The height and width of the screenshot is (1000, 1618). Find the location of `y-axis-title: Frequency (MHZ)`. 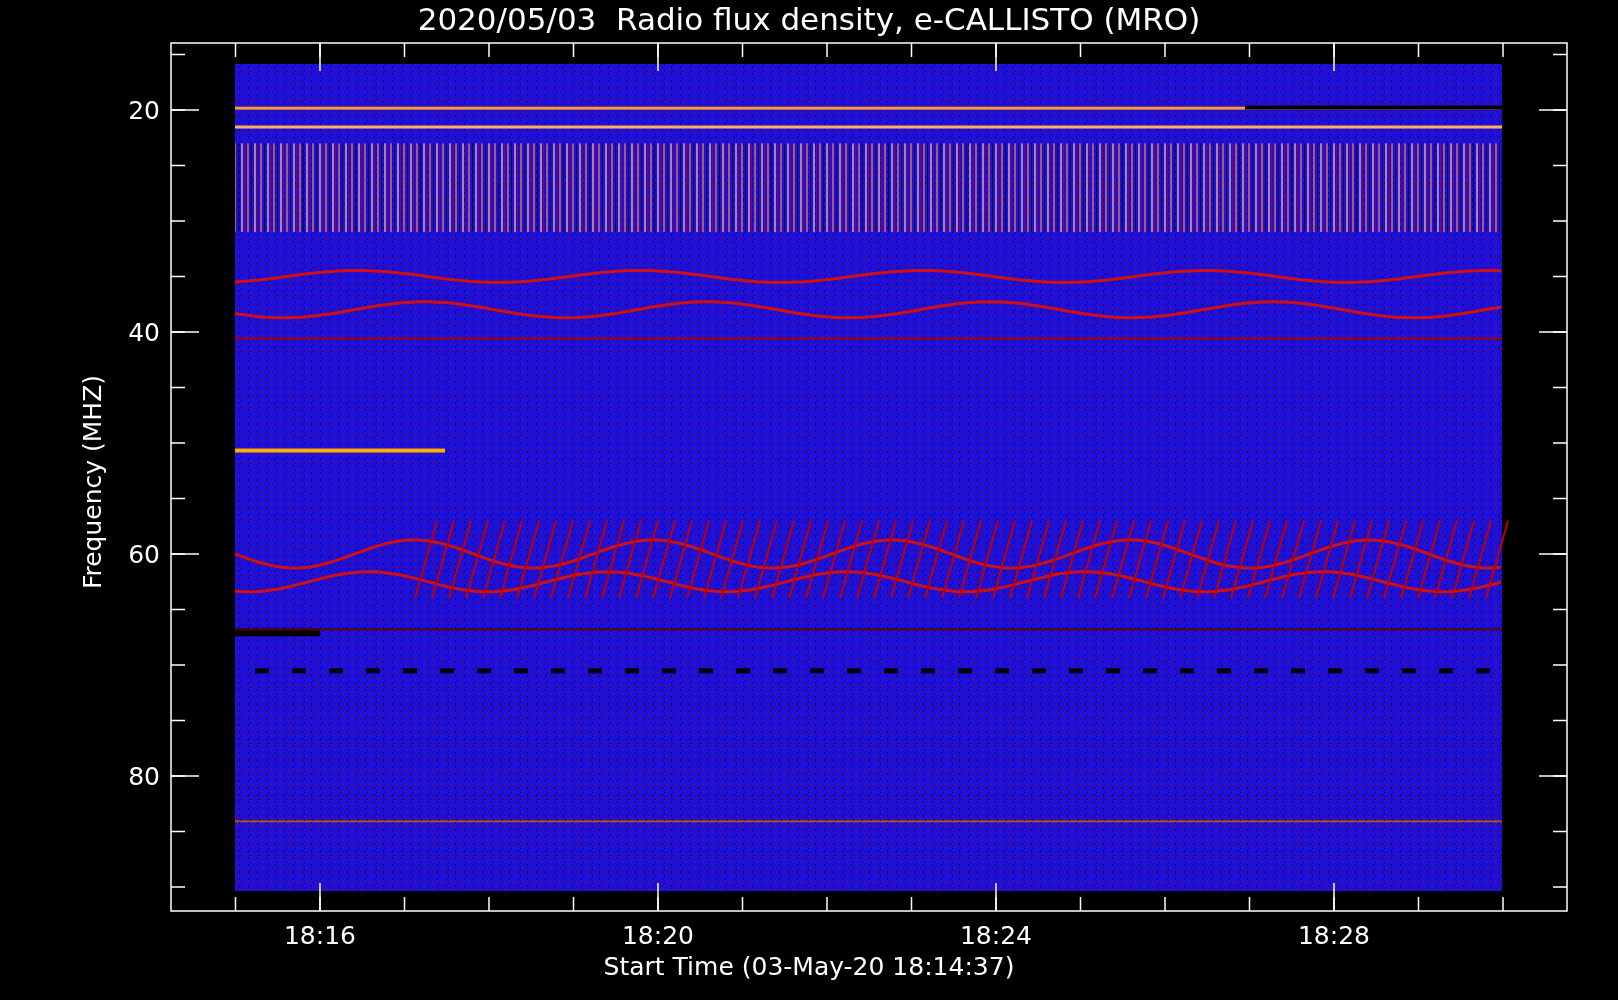

y-axis-title: Frequency (MHZ) is located at coordinates (92, 482).